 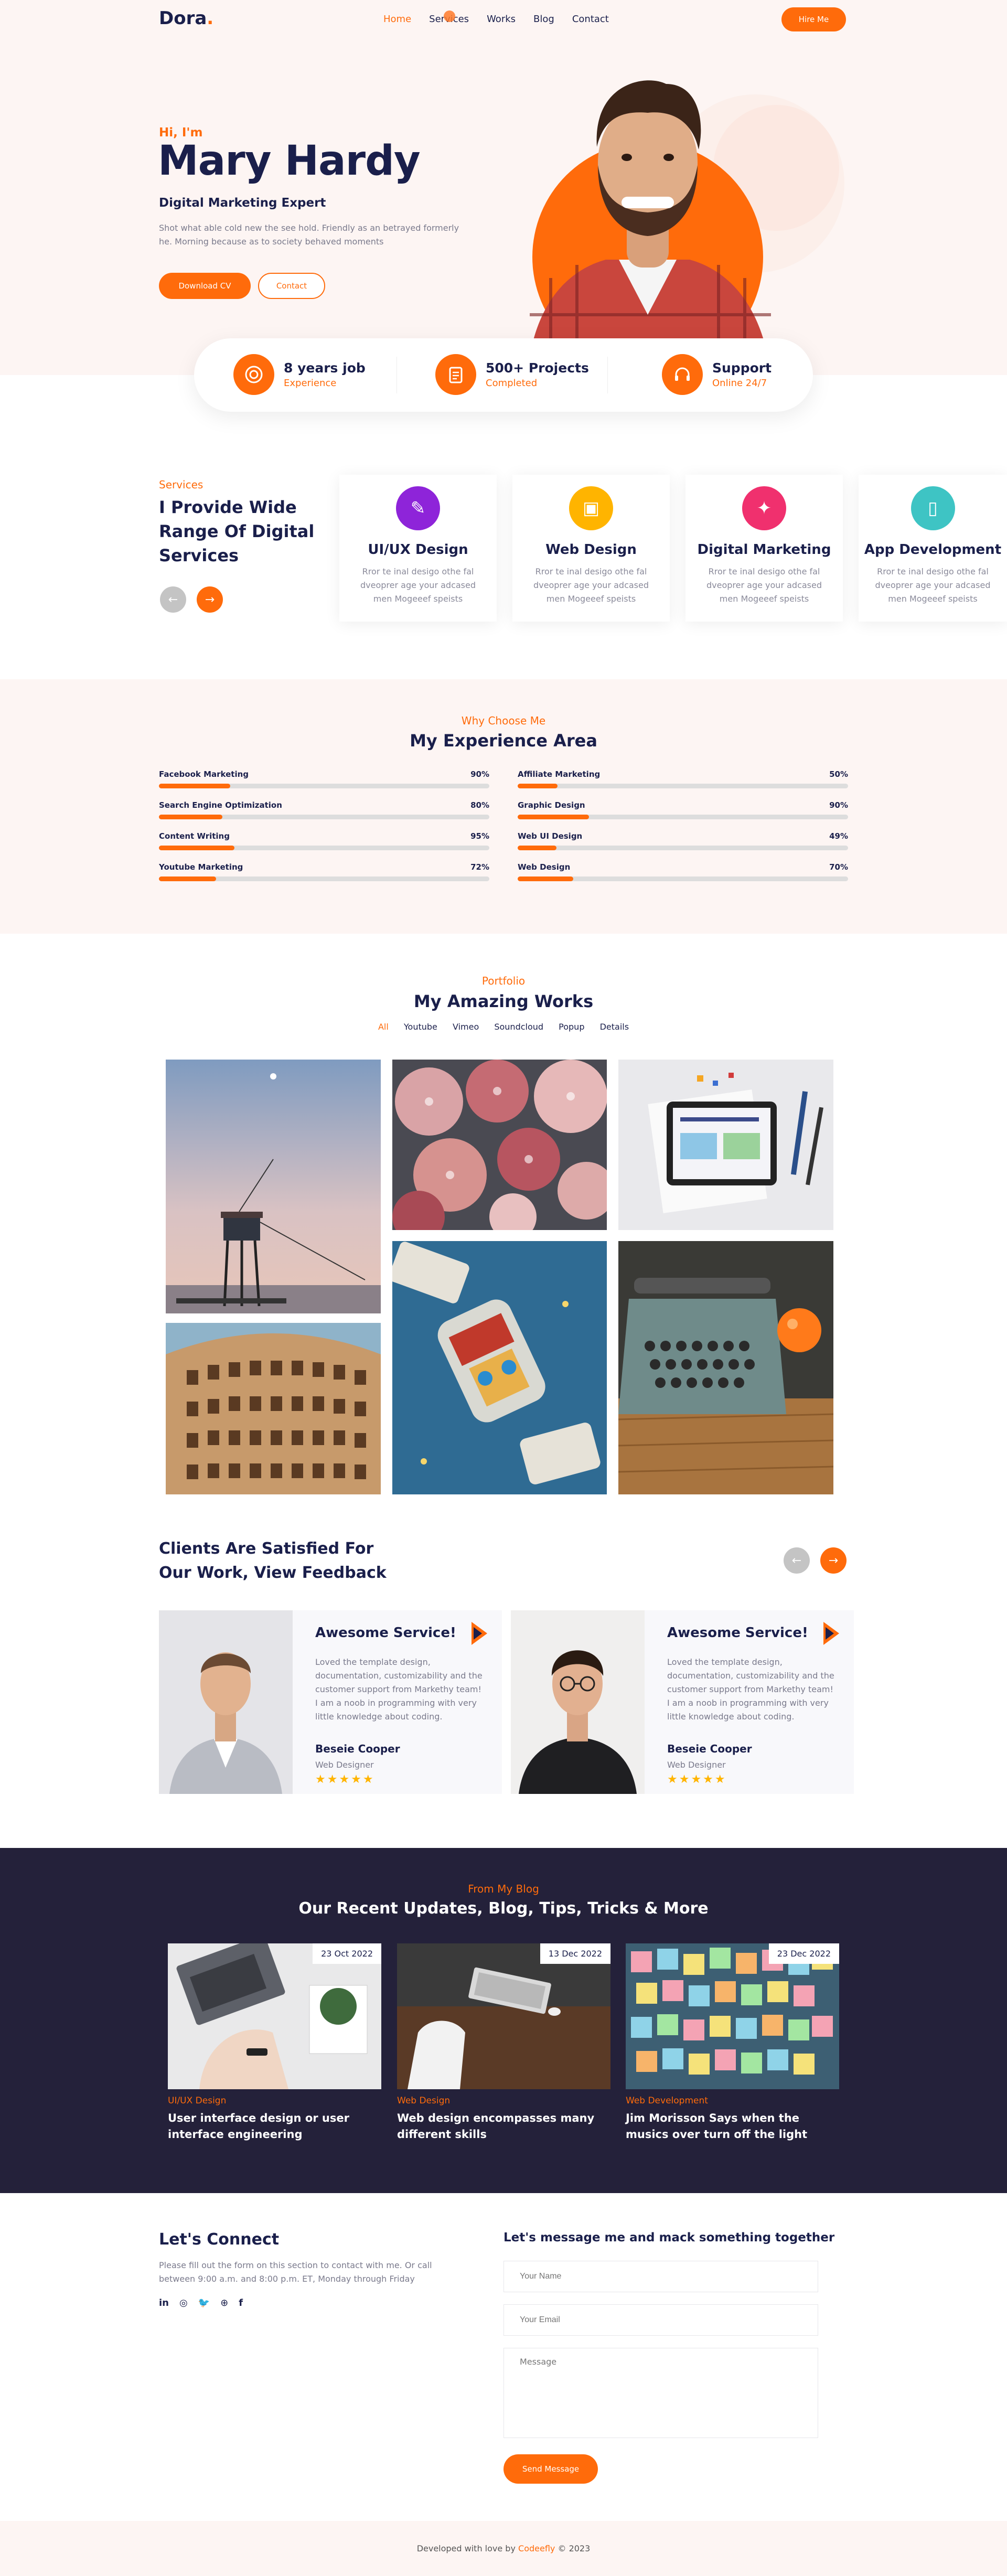 I want to click on contact-heading: Let's Connect, so click(x=220, y=2240).